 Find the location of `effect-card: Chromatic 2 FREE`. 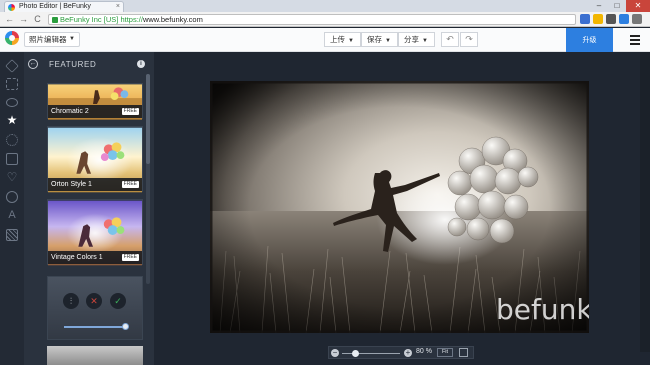

effect-card: Chromatic 2 FREE is located at coordinates (95, 101).